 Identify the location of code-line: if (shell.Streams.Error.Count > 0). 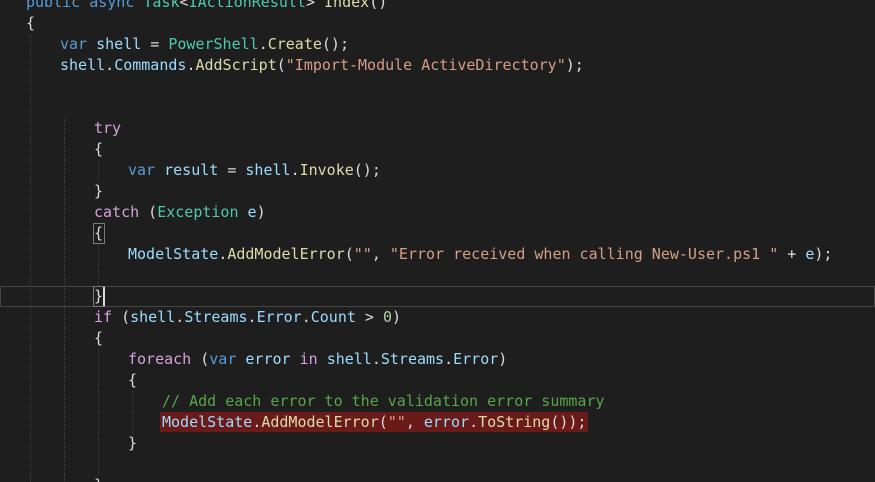
(437, 317).